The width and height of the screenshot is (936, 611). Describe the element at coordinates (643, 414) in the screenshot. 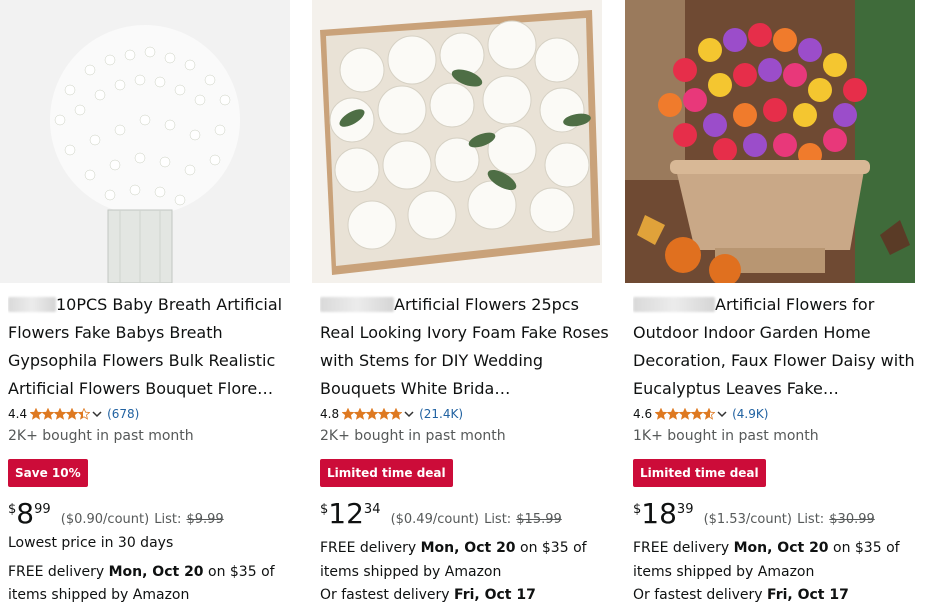

I see `rating-value: 4.6` at that location.